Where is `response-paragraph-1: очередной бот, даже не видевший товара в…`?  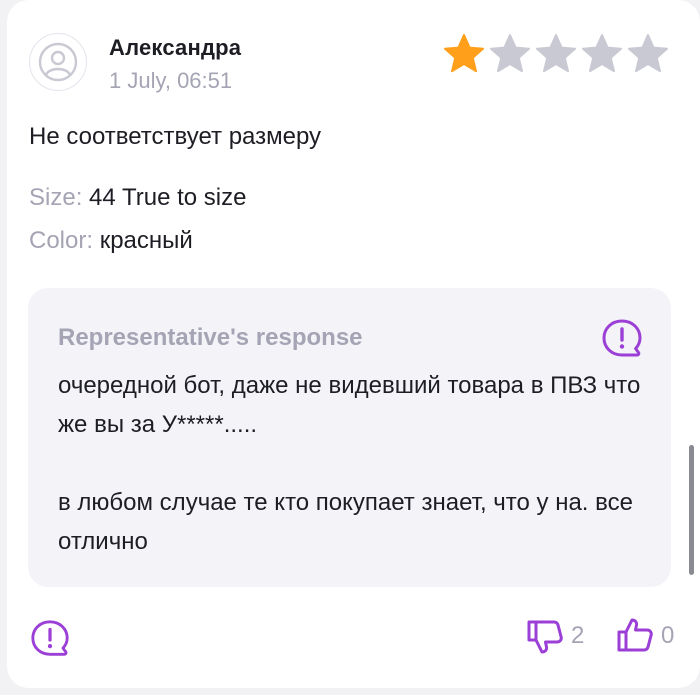 response-paragraph-1: очередной бот, даже не видевший товара в… is located at coordinates (349, 405).